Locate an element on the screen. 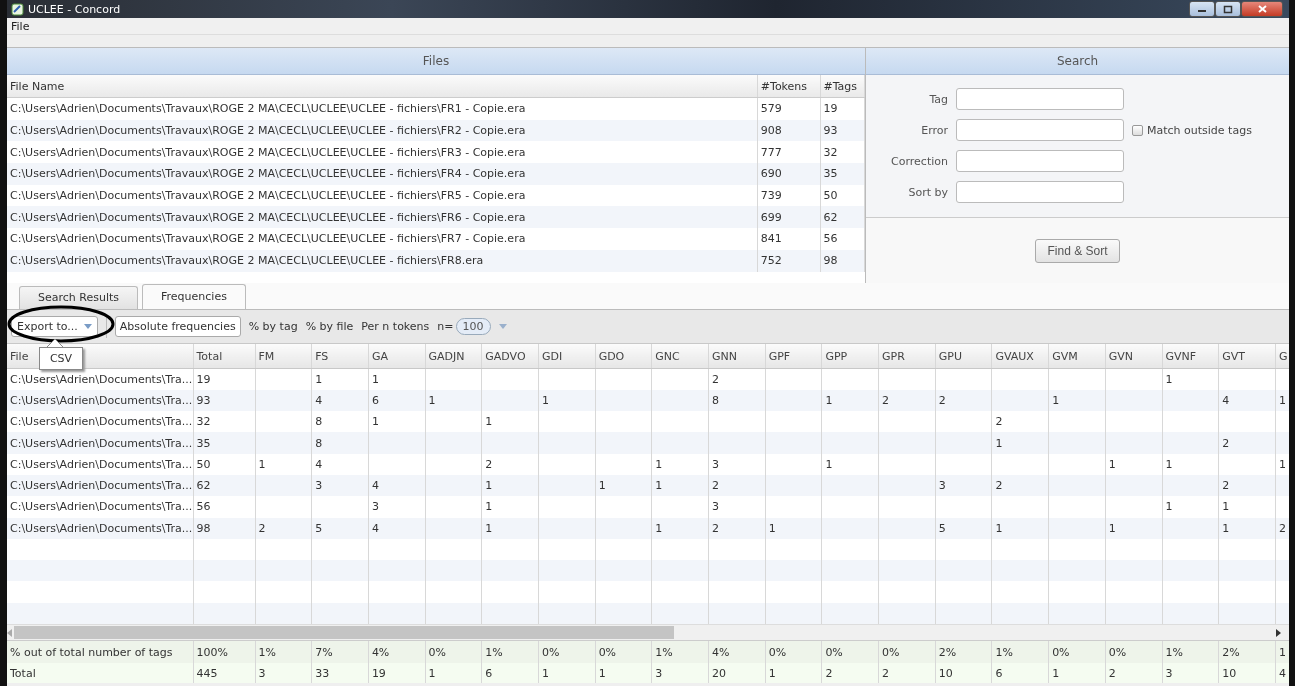 Image resolution: width=1295 pixels, height=686 pixels. table-cell: 20 is located at coordinates (737, 673).